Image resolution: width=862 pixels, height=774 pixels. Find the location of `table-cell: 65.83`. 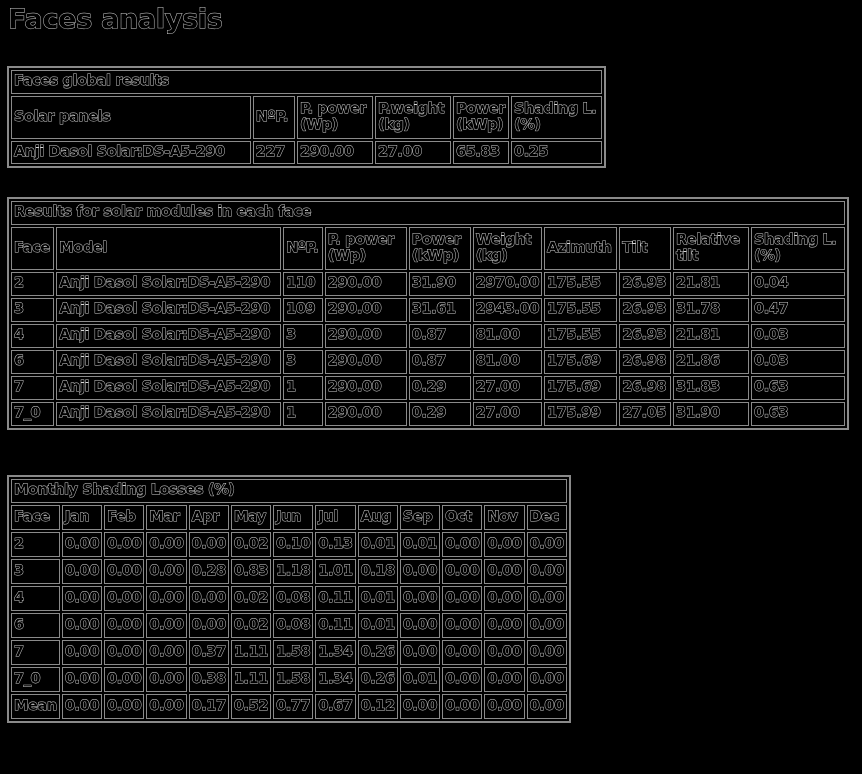

table-cell: 65.83 is located at coordinates (481, 152).